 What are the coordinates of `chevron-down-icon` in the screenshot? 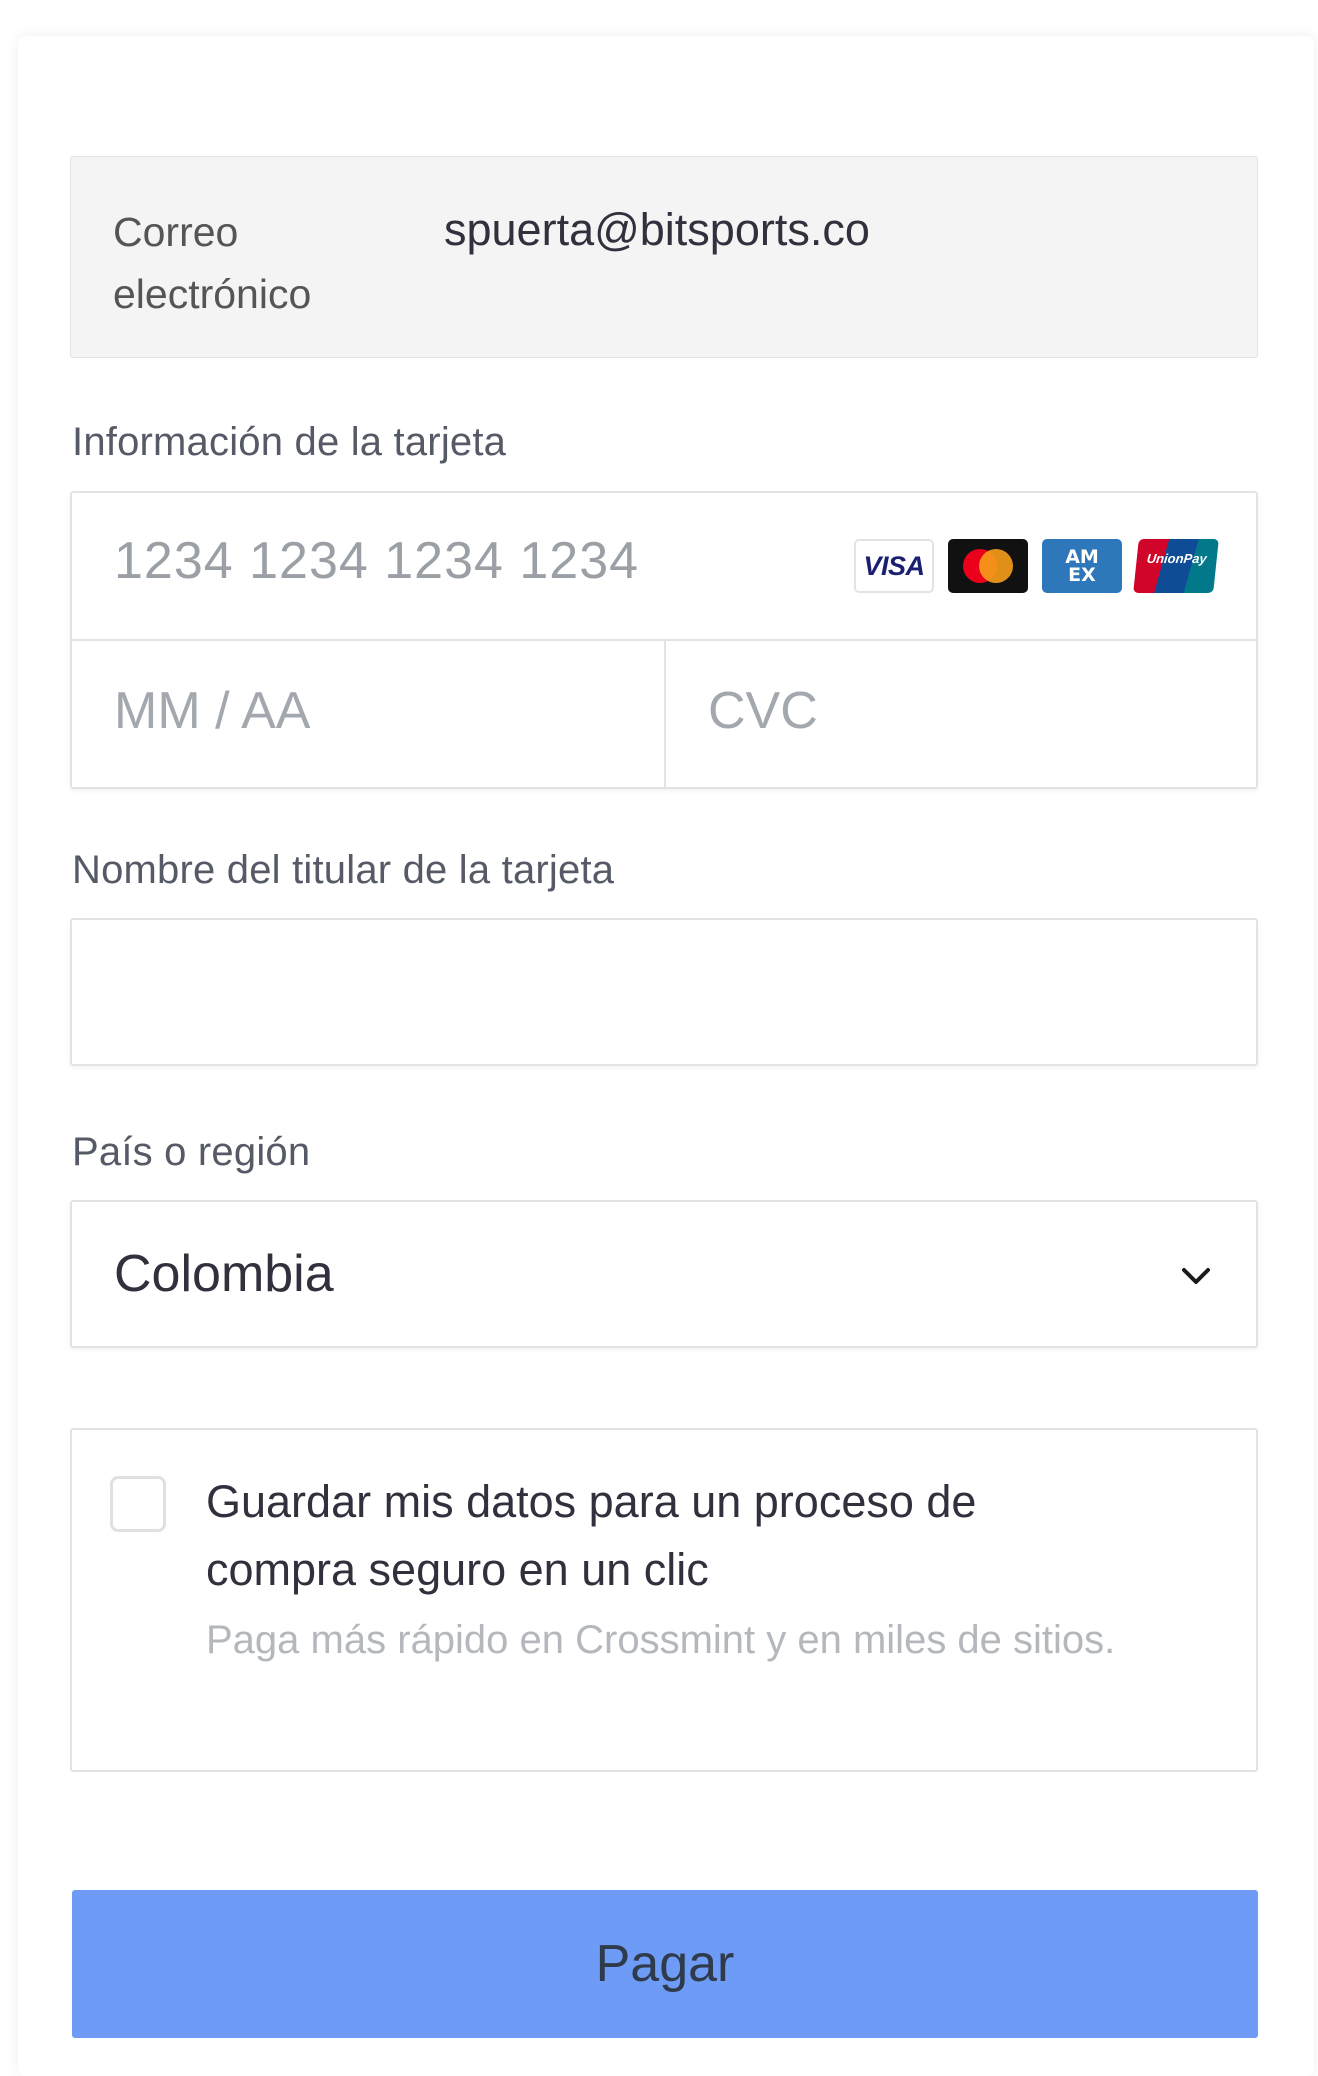 It's located at (1196, 1276).